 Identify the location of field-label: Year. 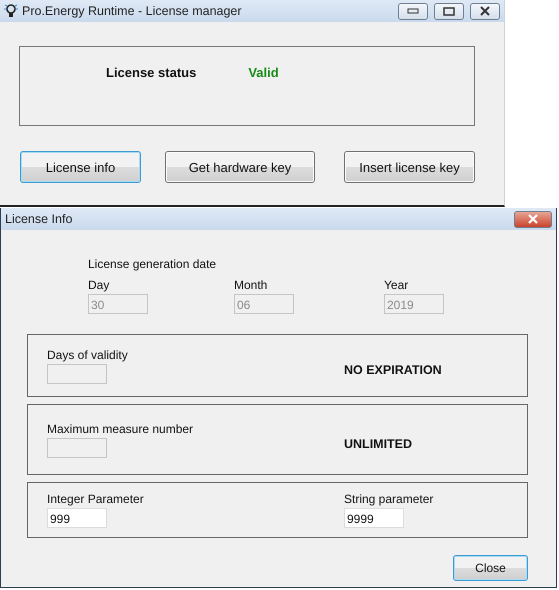
(397, 285).